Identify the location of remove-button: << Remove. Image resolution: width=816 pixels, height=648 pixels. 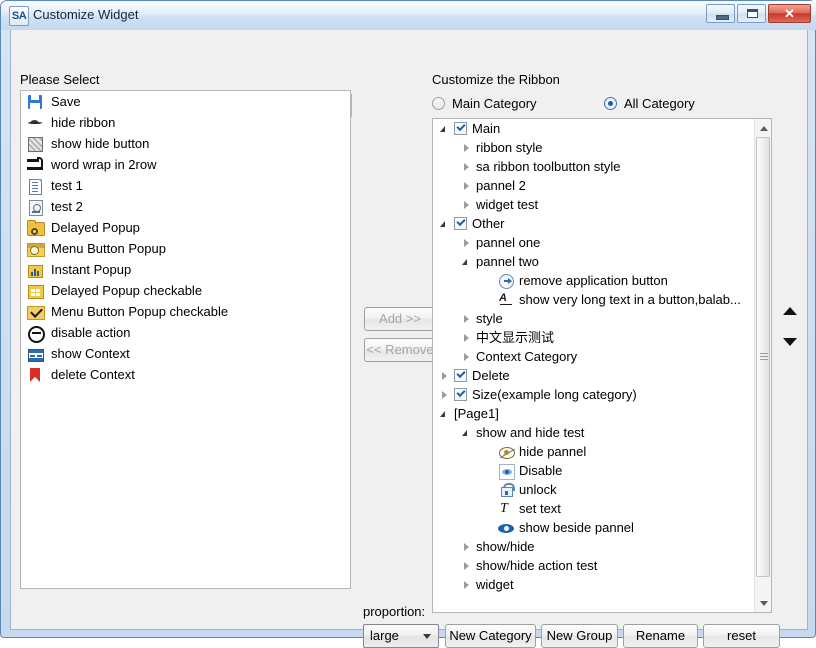
(400, 350).